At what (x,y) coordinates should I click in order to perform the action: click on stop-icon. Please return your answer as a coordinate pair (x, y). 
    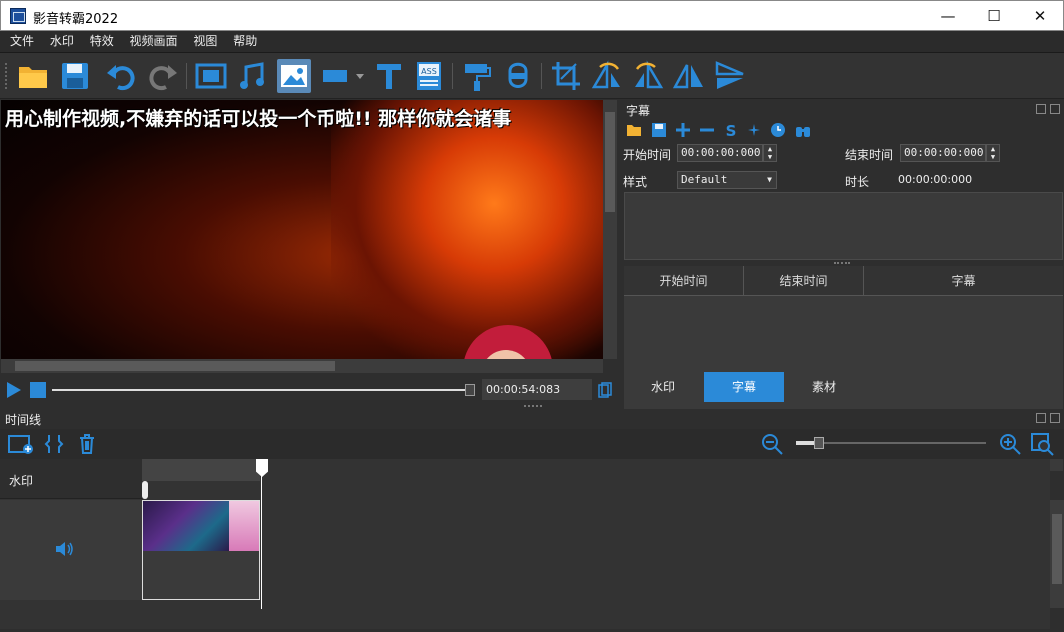
    Looking at the image, I should click on (38, 390).